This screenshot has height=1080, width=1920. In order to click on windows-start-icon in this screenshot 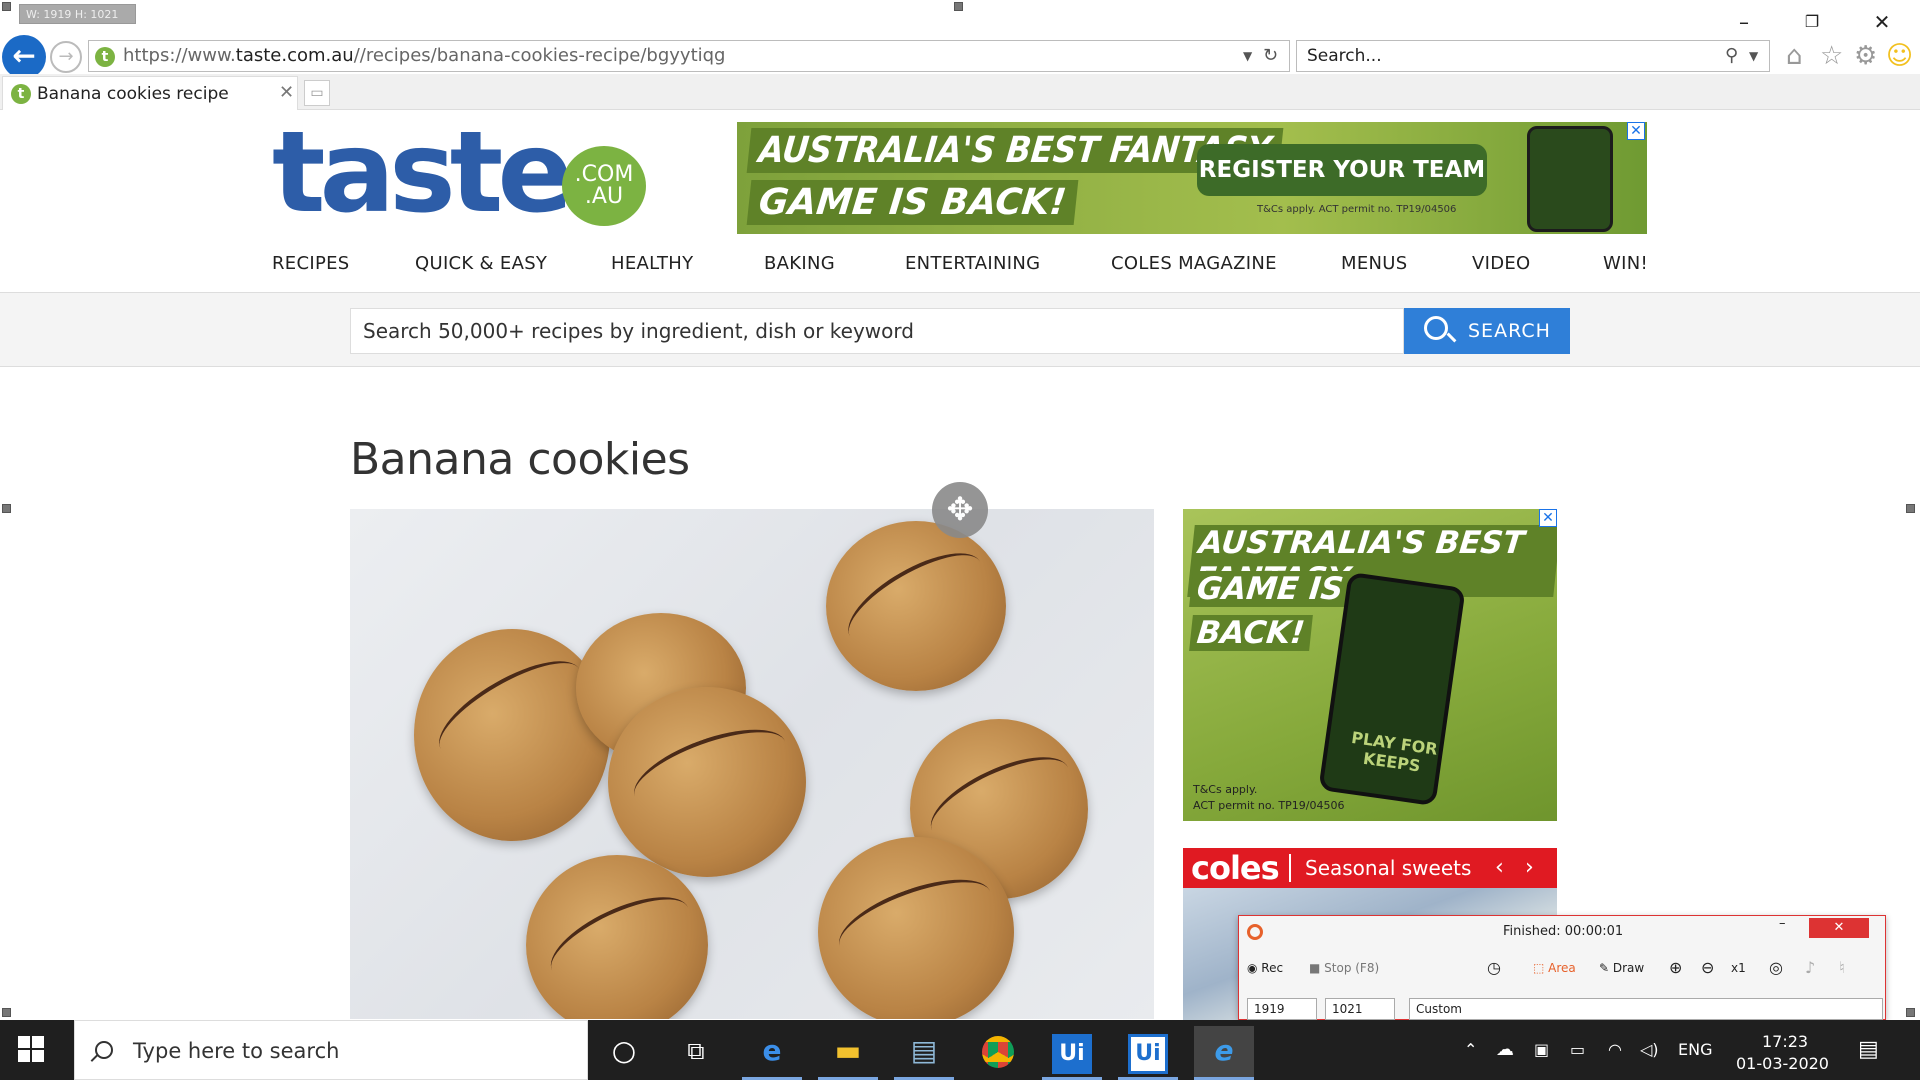, I will do `click(32, 1050)`.